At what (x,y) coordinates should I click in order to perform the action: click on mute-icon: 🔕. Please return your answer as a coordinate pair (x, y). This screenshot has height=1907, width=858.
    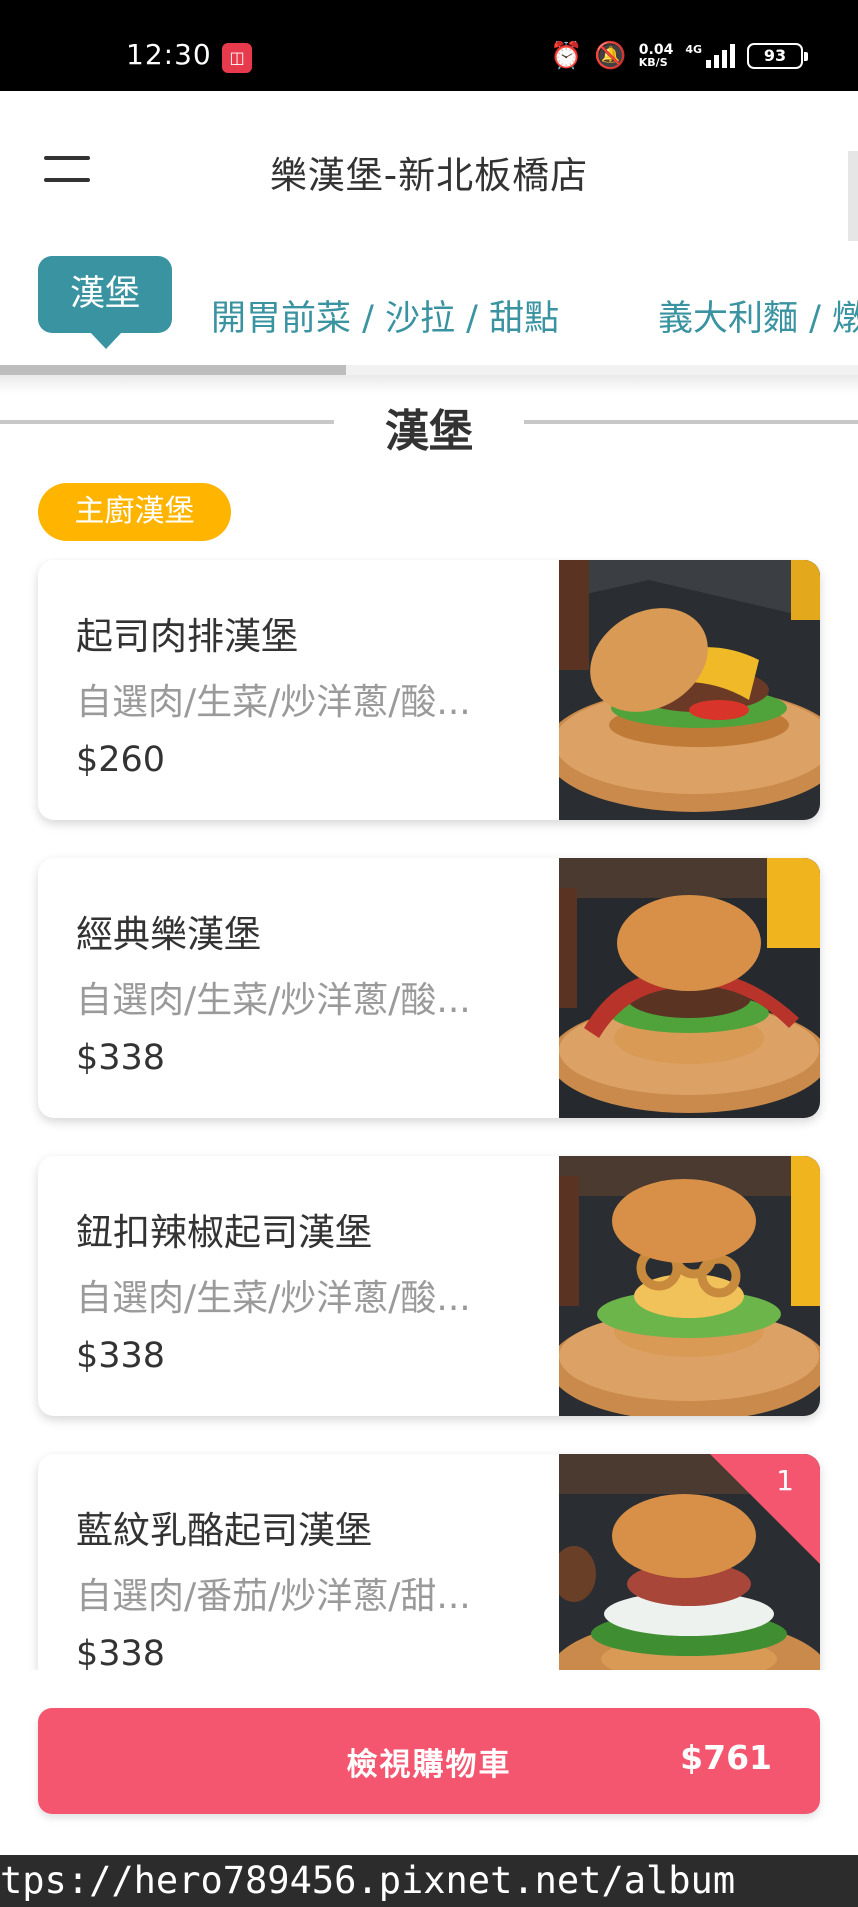
    Looking at the image, I should click on (610, 56).